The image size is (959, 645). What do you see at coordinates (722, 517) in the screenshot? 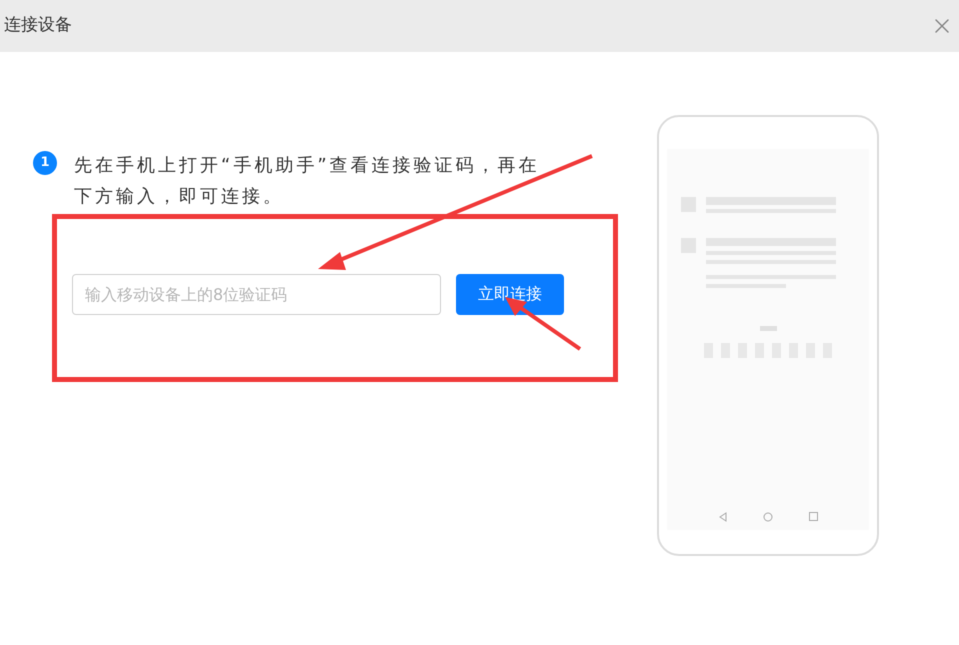
I see `back-icon` at bounding box center [722, 517].